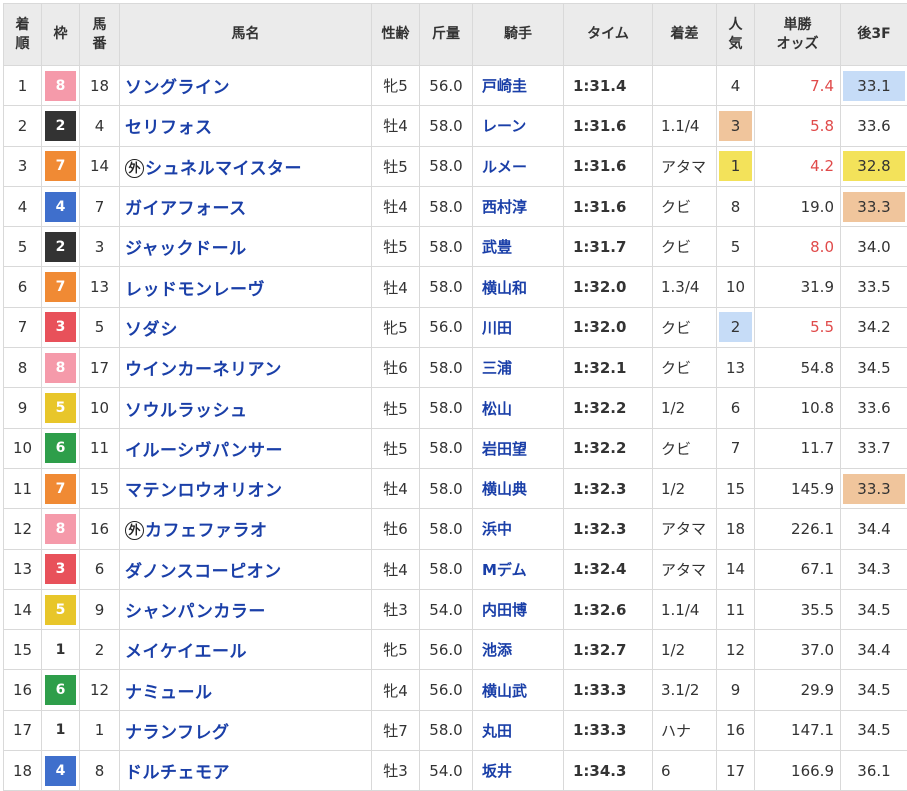  What do you see at coordinates (518, 35) in the screenshot?
I see `header-jockey: 騎手` at bounding box center [518, 35].